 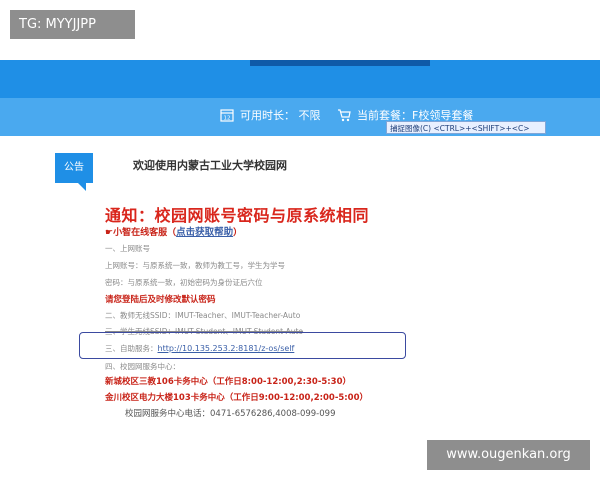 I want to click on clock-icon: 12, so click(x=227, y=115).